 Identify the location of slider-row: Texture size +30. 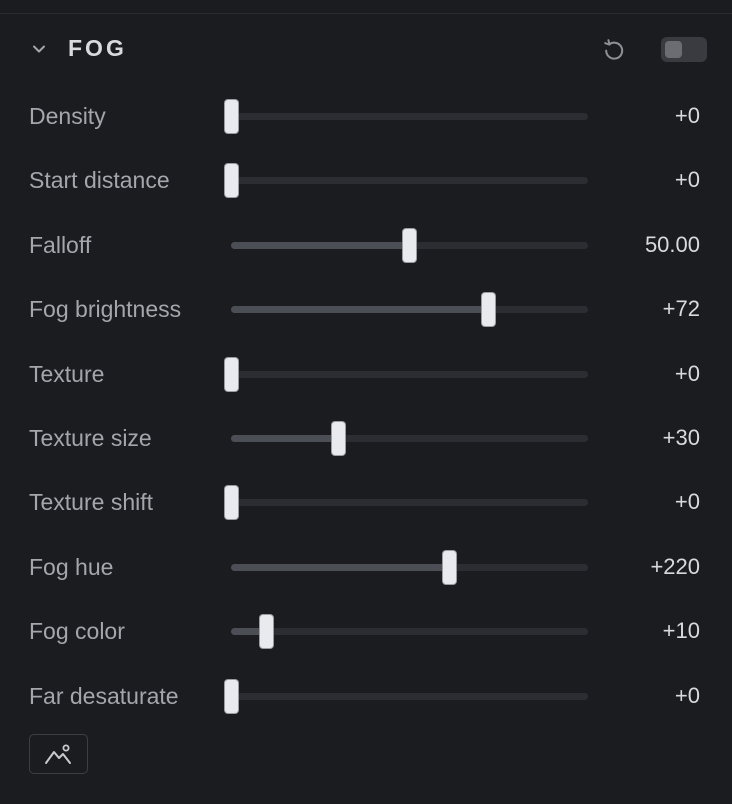
(366, 438).